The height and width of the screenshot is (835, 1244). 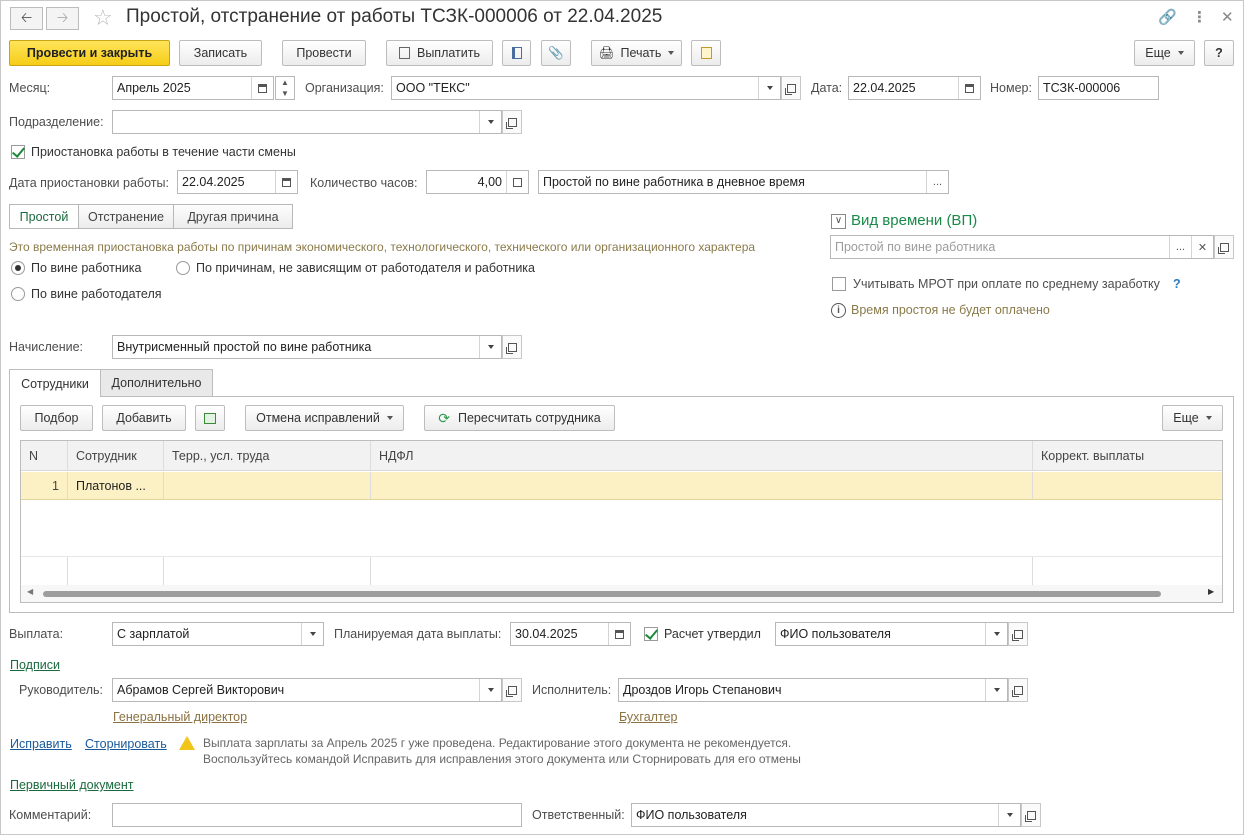 What do you see at coordinates (193, 88) in the screenshot?
I see `month-field: Апрель 2025` at bounding box center [193, 88].